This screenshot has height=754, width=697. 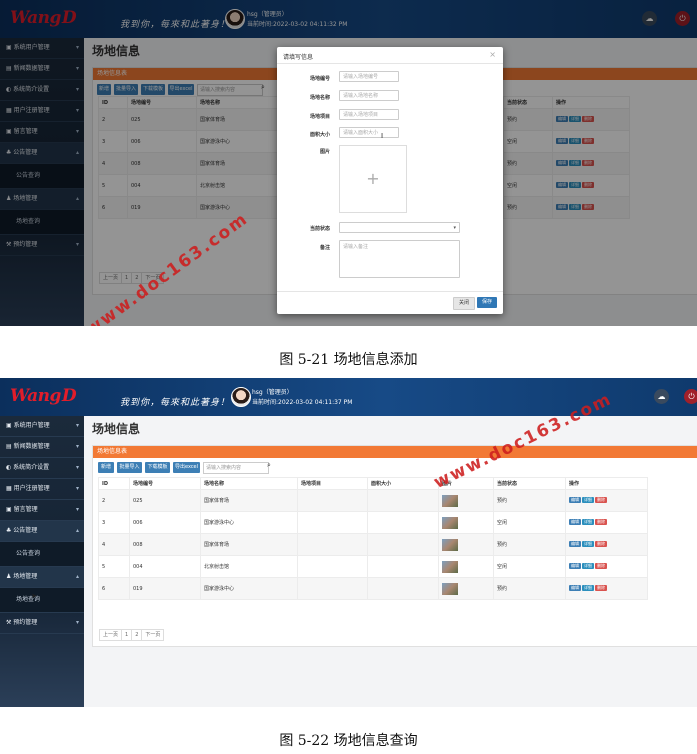 What do you see at coordinates (116, 429) in the screenshot?
I see `page-title: 场地信息` at bounding box center [116, 429].